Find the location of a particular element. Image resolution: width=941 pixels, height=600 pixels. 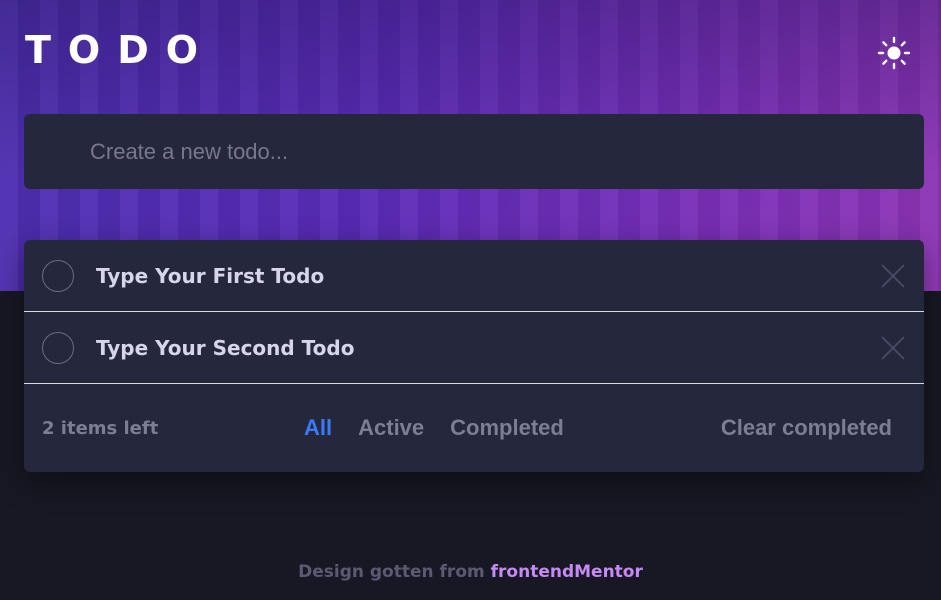

todo-item: Type Your First Todo is located at coordinates (474, 276).